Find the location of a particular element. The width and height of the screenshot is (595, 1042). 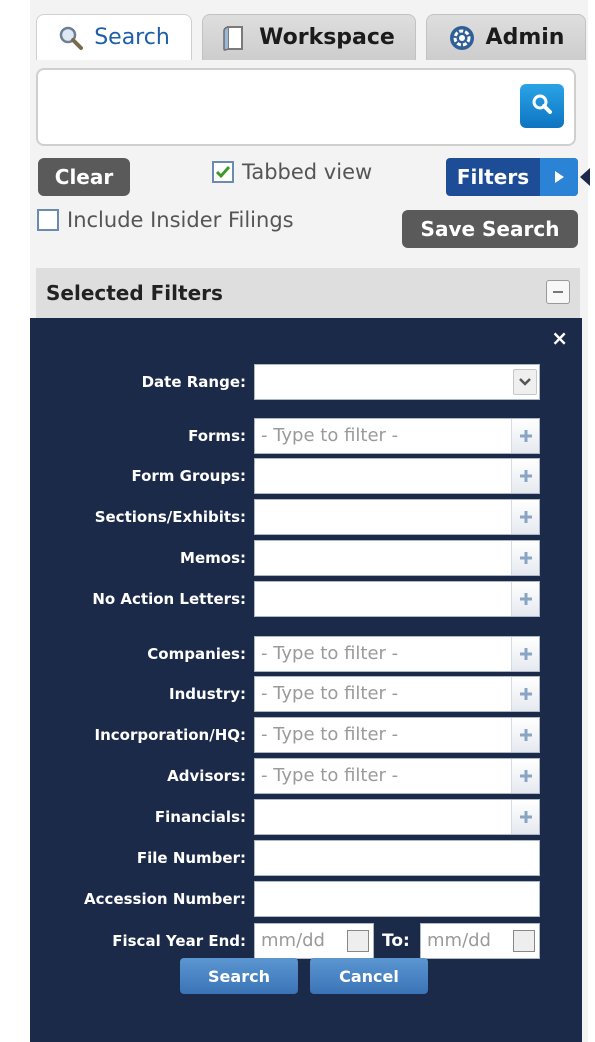

fiscal-year-end-row: Fiscal Year End: mm/dd To: mm/dd is located at coordinates (306, 941).